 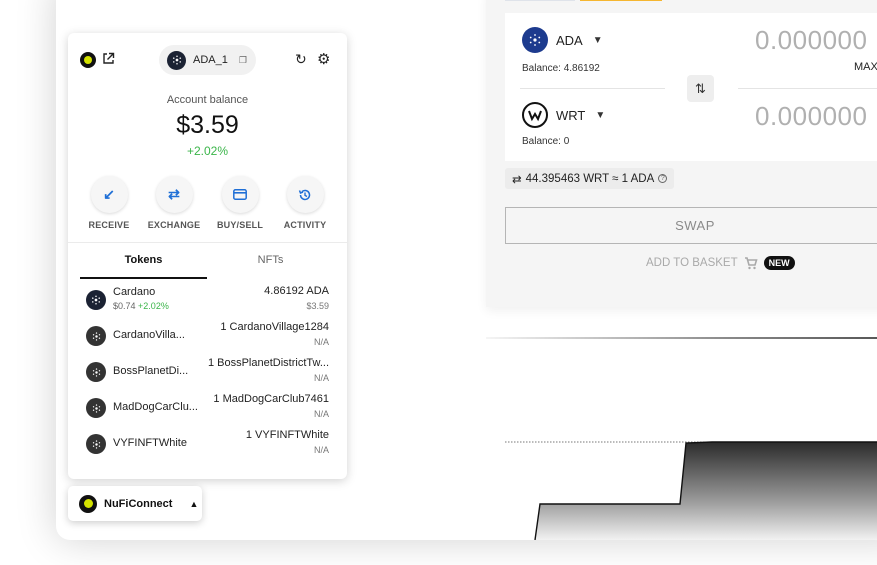 I want to click on token-row: Cardano $0.74 +2.02% 4.86192 ADA $3.59, so click(x=207, y=300).